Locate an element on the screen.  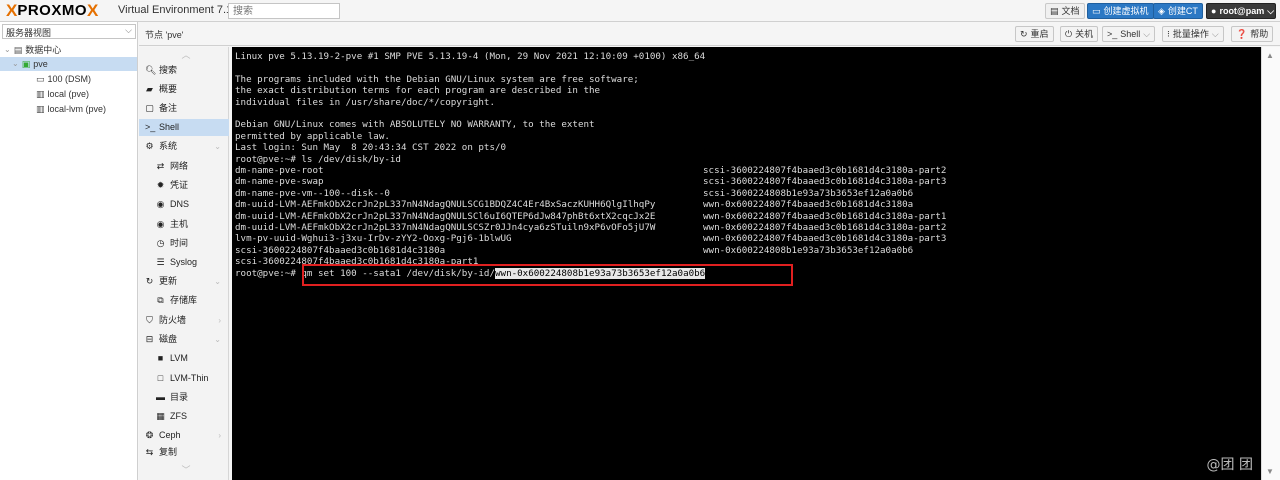
menu-item-disks: ⊟ 磁盘 ⌄ is located at coordinates (184, 339).